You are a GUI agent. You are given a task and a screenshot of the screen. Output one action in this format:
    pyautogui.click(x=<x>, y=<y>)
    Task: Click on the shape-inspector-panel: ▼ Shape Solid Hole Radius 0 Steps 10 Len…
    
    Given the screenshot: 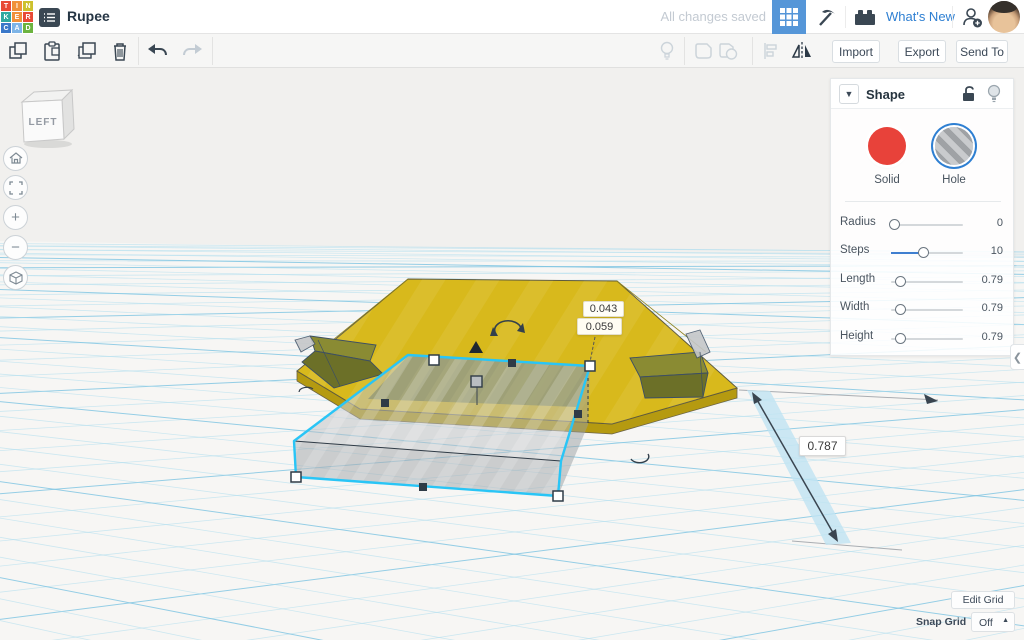 What is the action you would take?
    pyautogui.click(x=922, y=217)
    